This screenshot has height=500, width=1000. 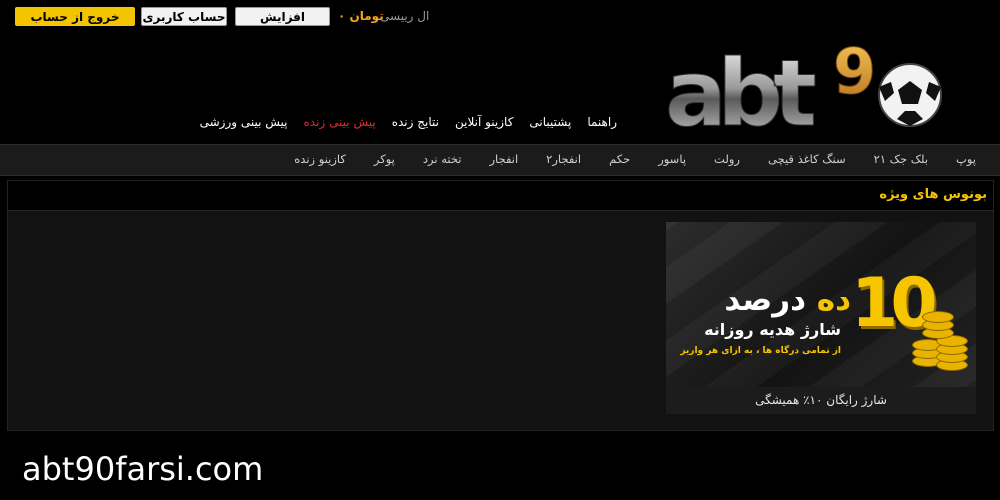 What do you see at coordinates (442, 159) in the screenshot?
I see `subnav-backgammon: تخته نرد` at bounding box center [442, 159].